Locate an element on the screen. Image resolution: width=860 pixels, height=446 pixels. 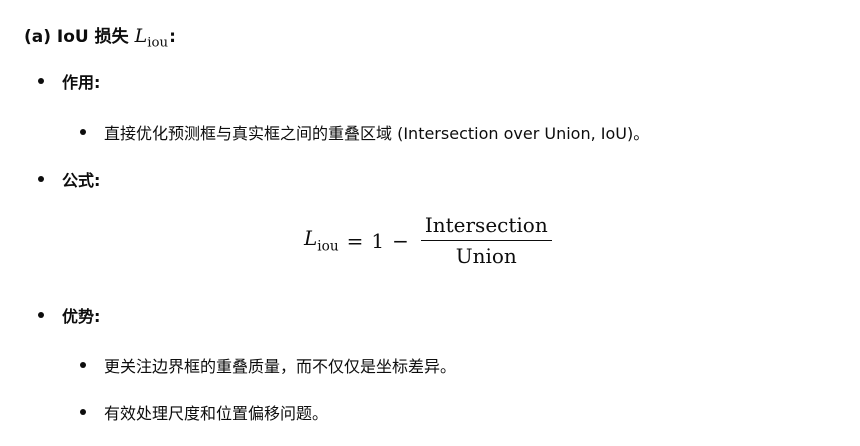
iou-loss-formula: Liou = 1 − Intersection Union is located at coordinates (428, 240).